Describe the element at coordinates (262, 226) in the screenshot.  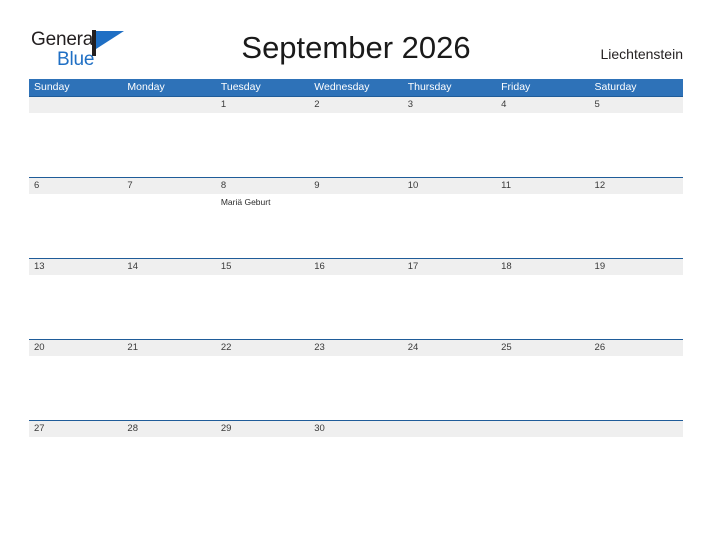
I see `day-cell: Mariä Geburt` at that location.